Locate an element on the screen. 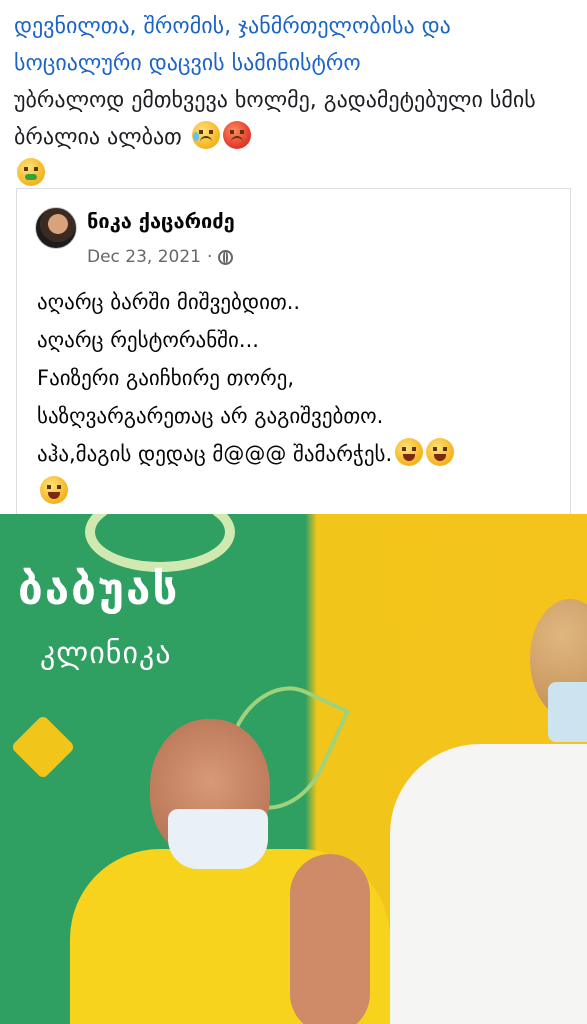 This screenshot has width=587, height=1024. globe-icon is located at coordinates (226, 257).